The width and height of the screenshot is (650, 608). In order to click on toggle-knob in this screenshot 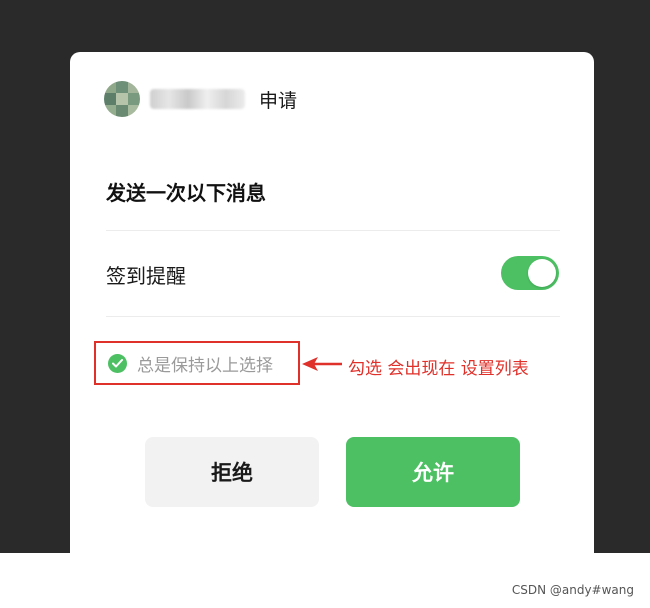, I will do `click(542, 273)`.